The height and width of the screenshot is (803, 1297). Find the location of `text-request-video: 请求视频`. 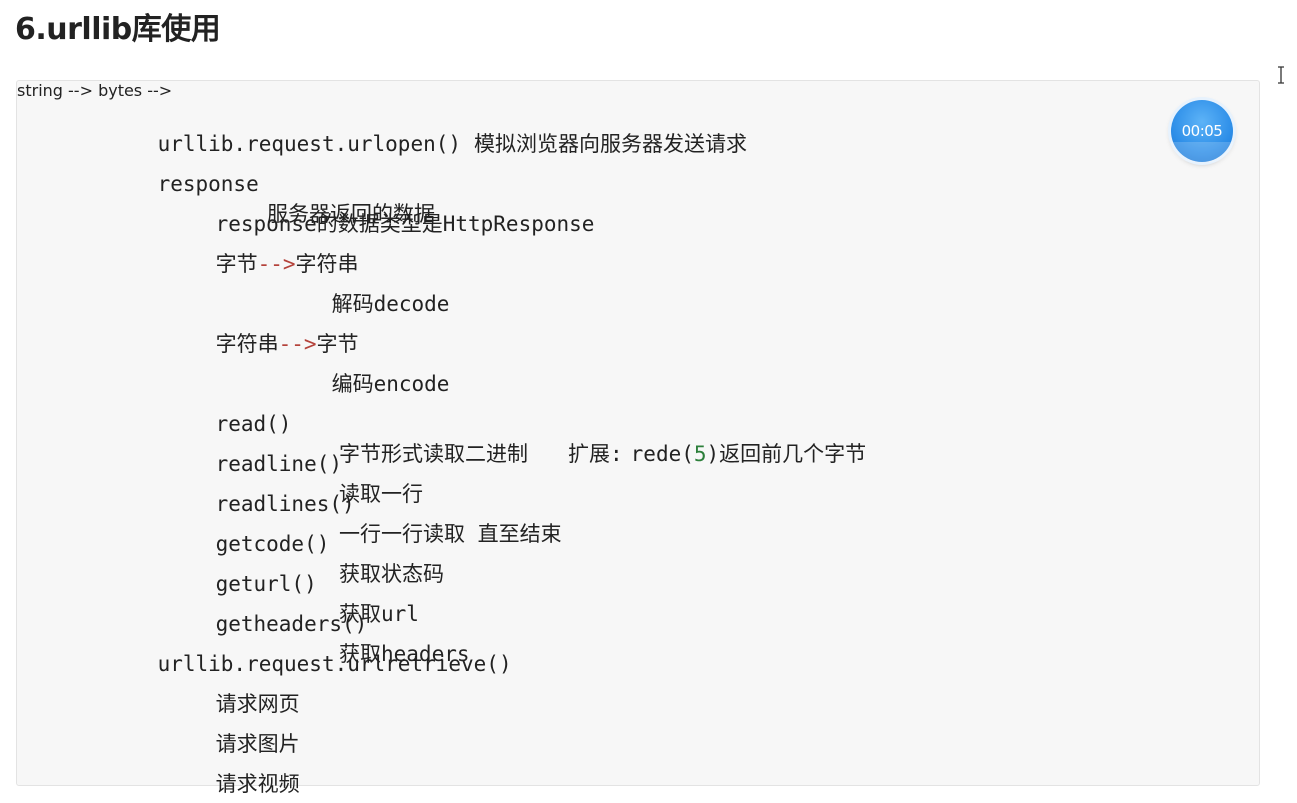

text-request-video: 请求视频 is located at coordinates (257, 784).